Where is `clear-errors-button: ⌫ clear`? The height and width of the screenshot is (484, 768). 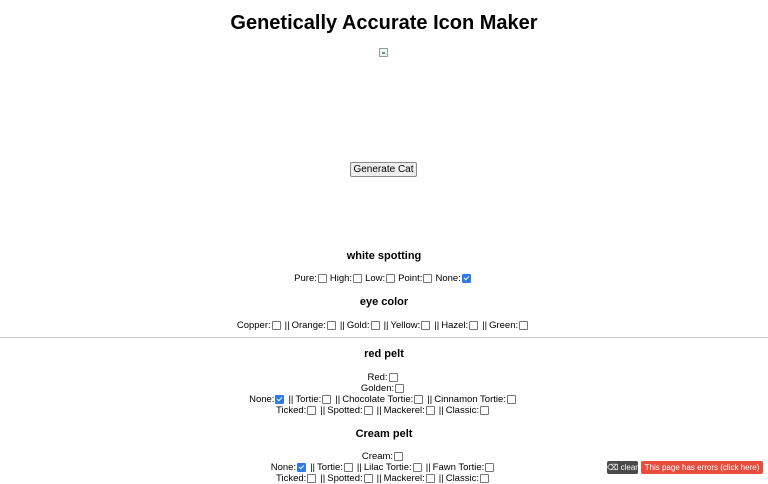 clear-errors-button: ⌫ clear is located at coordinates (622, 467).